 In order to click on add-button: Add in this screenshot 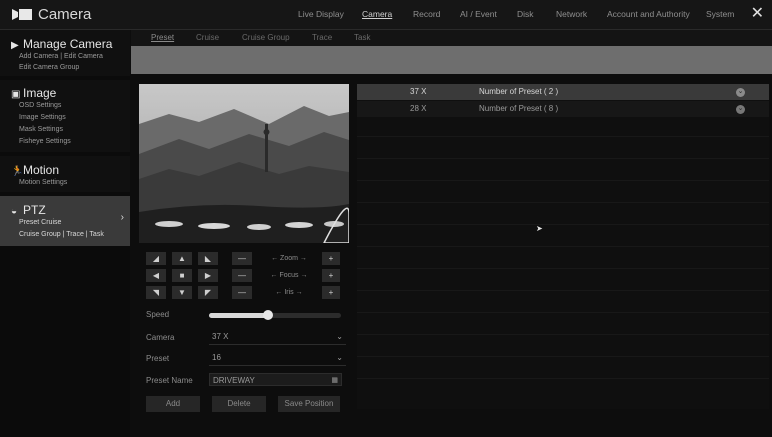, I will do `click(173, 404)`.